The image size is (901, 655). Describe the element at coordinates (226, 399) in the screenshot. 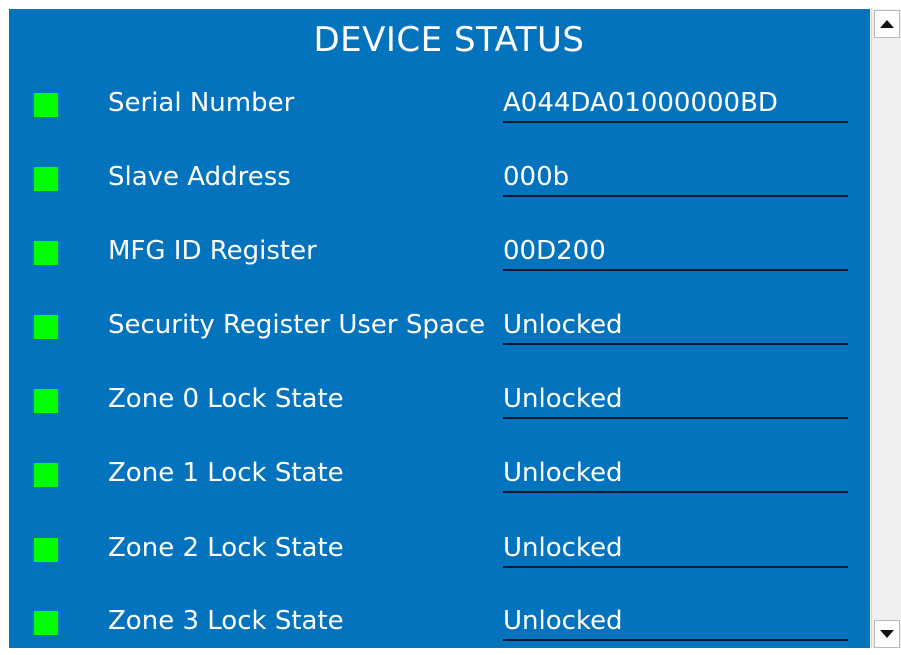

I see `zone-0-lock-state-label: Zone 0 Lock State` at that location.